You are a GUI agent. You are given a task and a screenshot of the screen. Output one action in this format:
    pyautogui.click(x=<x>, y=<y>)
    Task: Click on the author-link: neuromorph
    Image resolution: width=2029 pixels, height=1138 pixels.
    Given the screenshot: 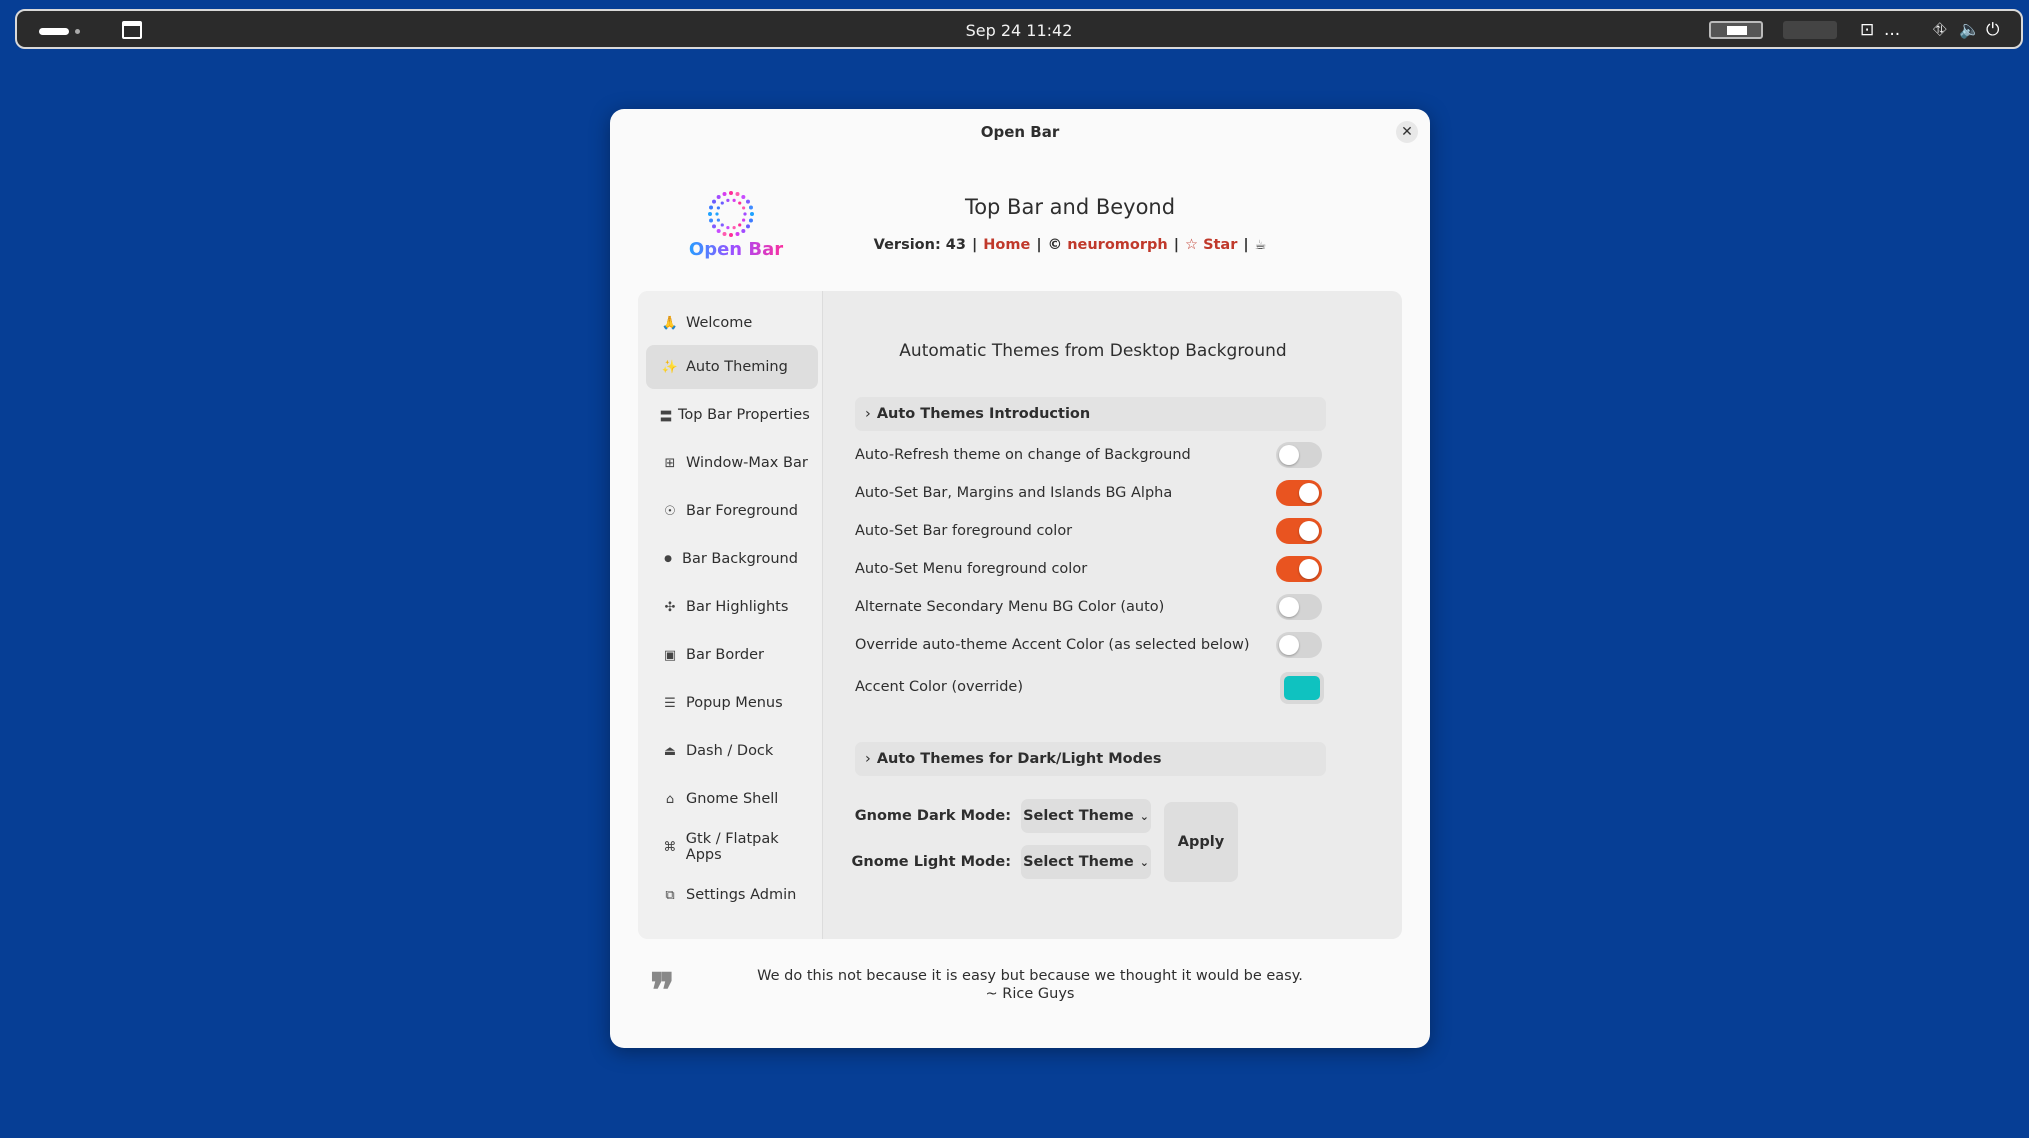 What is the action you would take?
    pyautogui.click(x=1117, y=245)
    